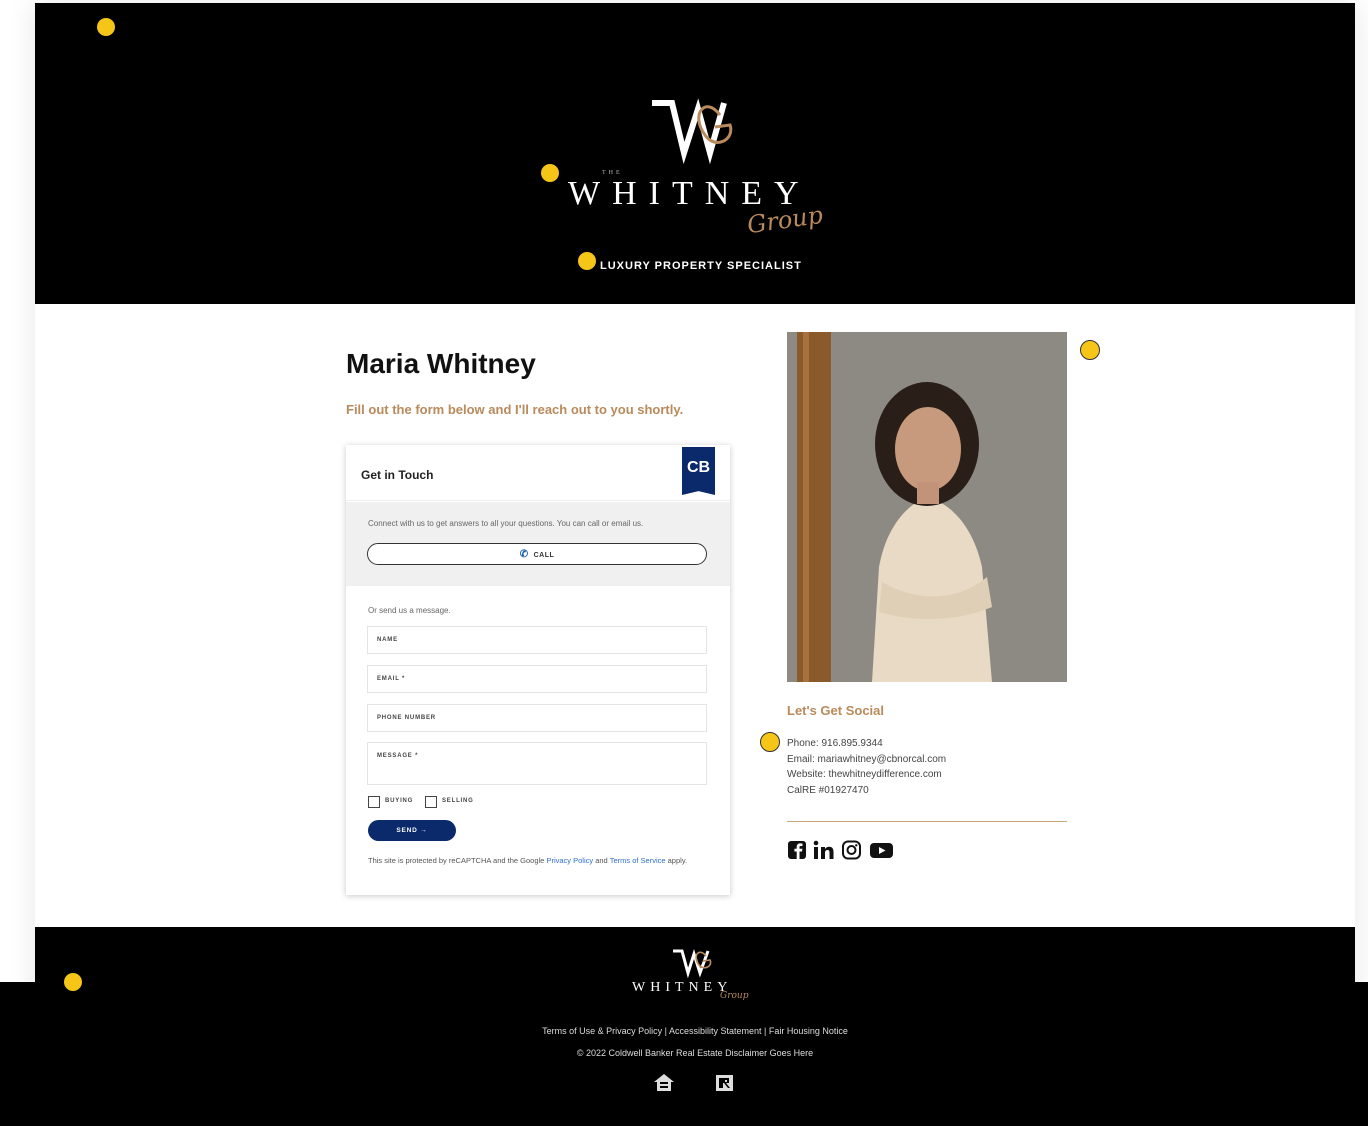 This screenshot has height=1126, width=1368. Describe the element at coordinates (695, 135) in the screenshot. I see `whitney-monogram-logo` at that location.